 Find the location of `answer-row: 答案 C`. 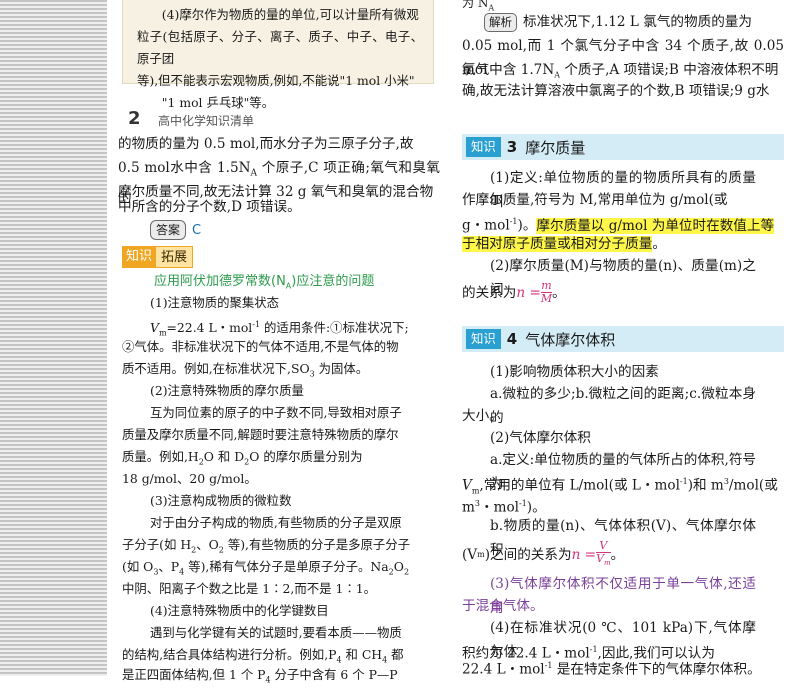

answer-row: 答案 C is located at coordinates (175, 230).